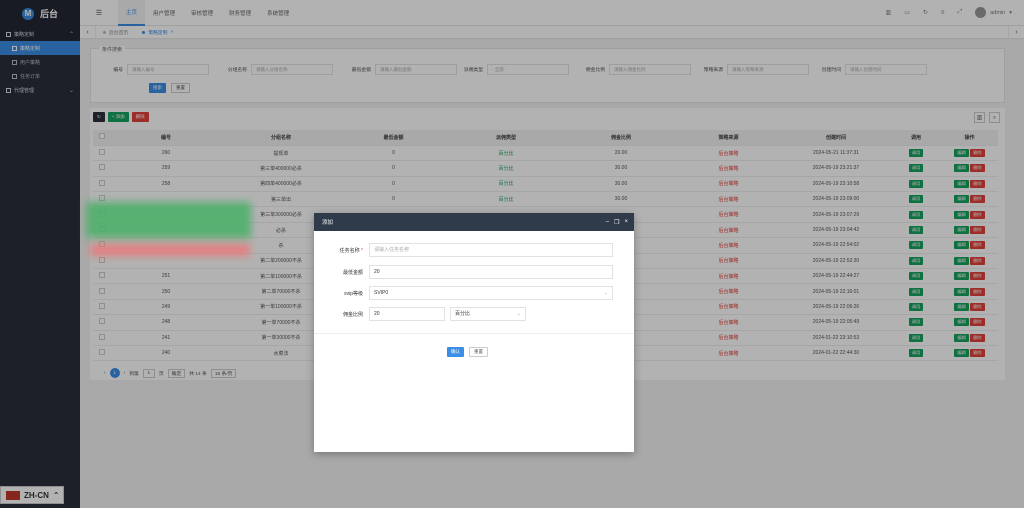 This screenshot has height=508, width=1024. What do you see at coordinates (455, 352) in the screenshot?
I see `confirm-button: 确认` at bounding box center [455, 352].